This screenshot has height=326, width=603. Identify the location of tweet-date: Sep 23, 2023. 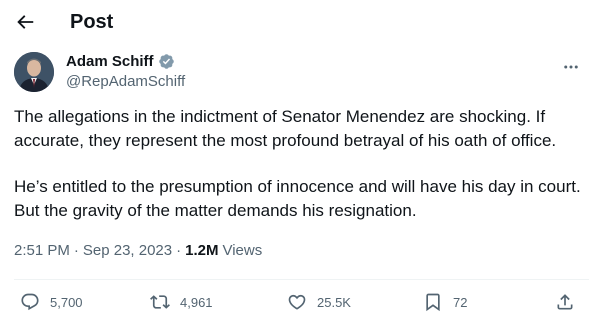
(127, 250).